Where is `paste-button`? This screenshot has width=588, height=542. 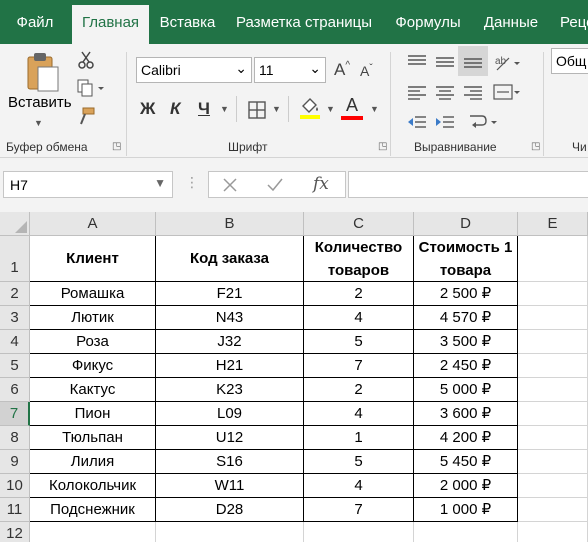
paste-button is located at coordinates (42, 72).